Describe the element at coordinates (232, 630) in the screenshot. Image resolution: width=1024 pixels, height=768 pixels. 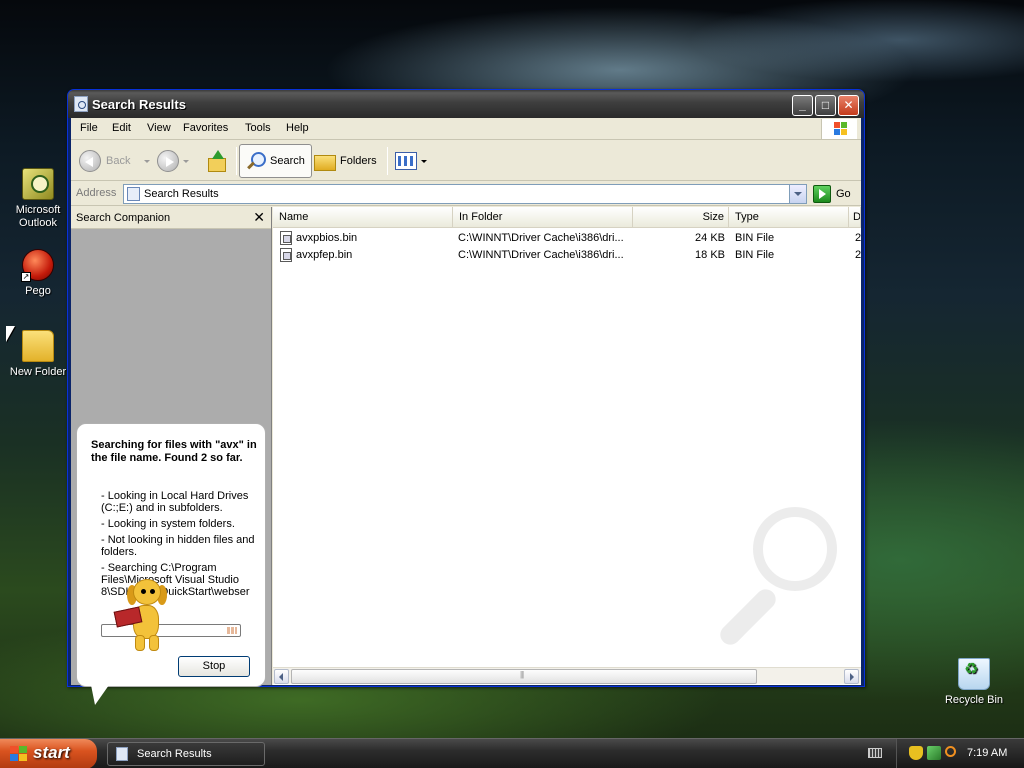
I see `progress-indicator` at that location.